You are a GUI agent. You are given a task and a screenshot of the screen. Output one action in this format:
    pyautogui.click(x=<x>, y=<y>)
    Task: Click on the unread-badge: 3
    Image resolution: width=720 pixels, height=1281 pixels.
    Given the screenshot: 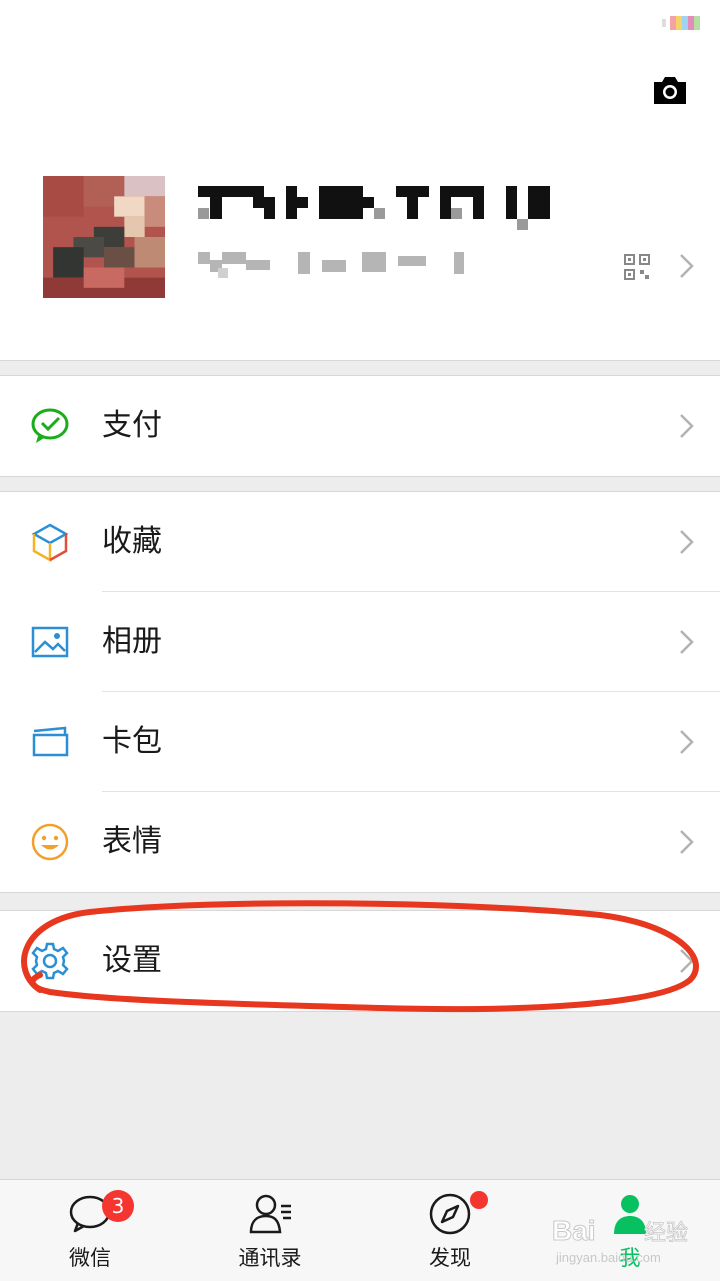 What is the action you would take?
    pyautogui.click(x=118, y=1206)
    